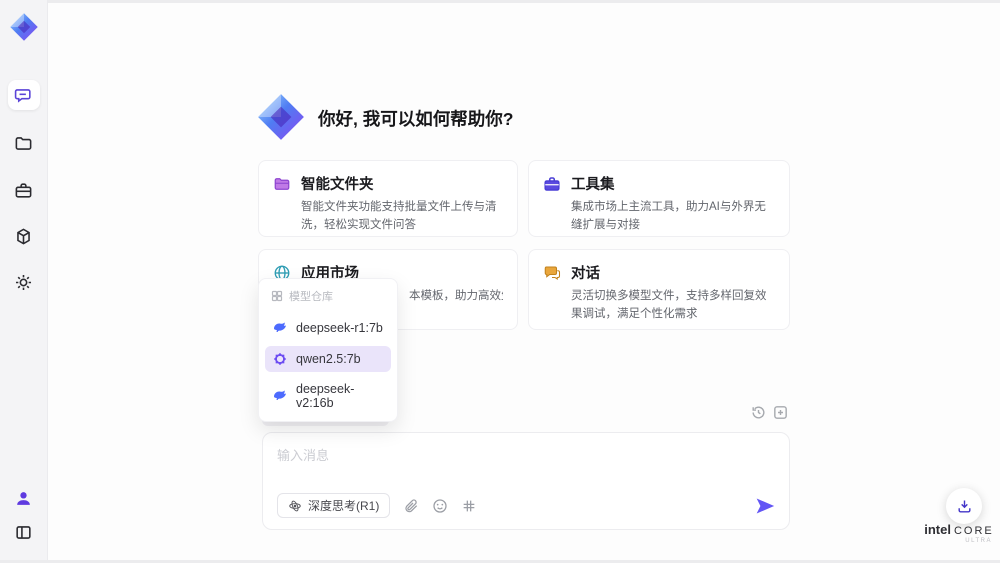  I want to click on sidebar-item-models, so click(24, 236).